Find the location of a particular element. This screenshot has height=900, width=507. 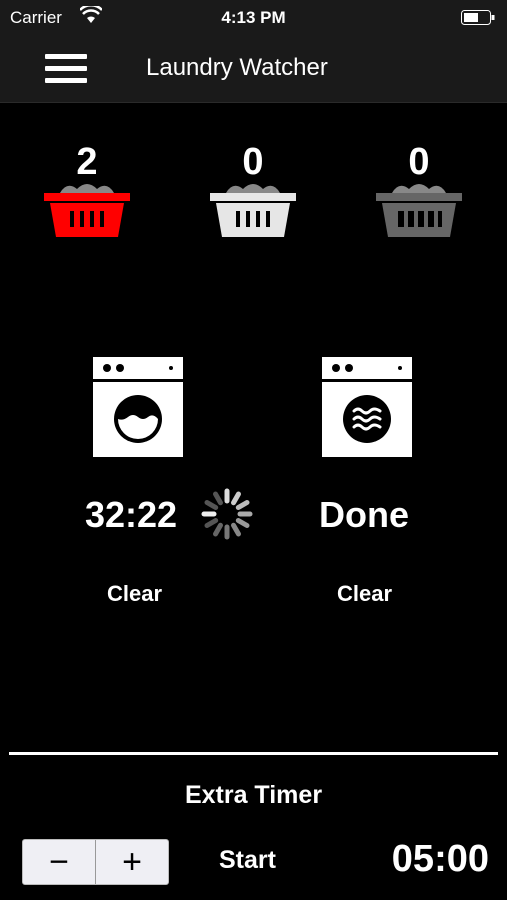

start-button: Start is located at coordinates (247, 860).